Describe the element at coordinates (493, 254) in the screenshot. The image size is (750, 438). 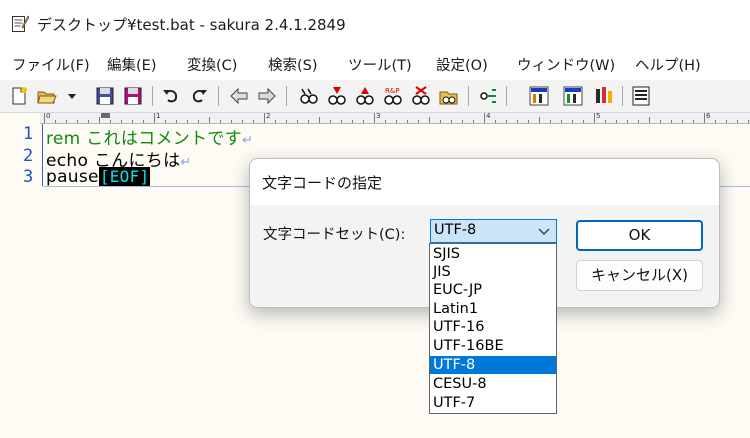
I see `charset-option-sjis: SJIS` at that location.